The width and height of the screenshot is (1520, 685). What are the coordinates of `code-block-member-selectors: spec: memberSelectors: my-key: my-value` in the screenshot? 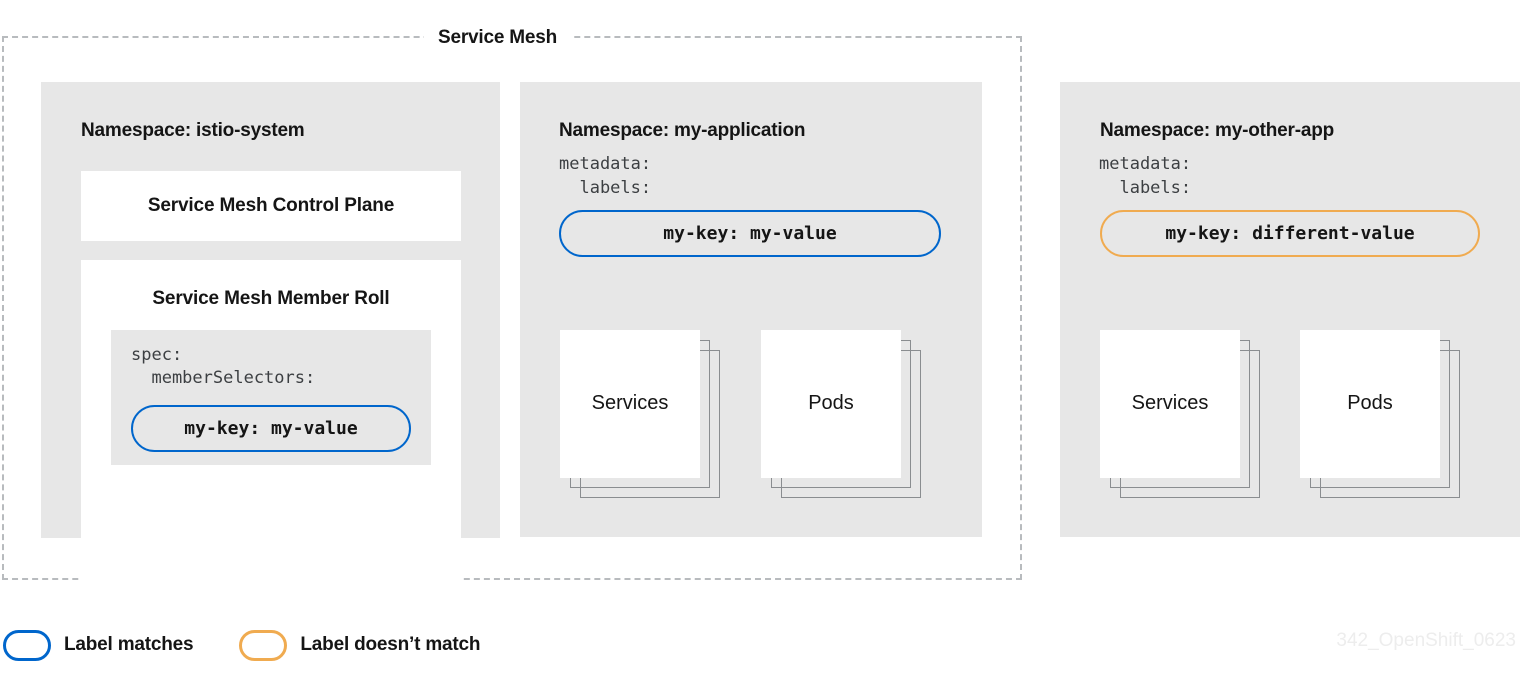 It's located at (271, 397).